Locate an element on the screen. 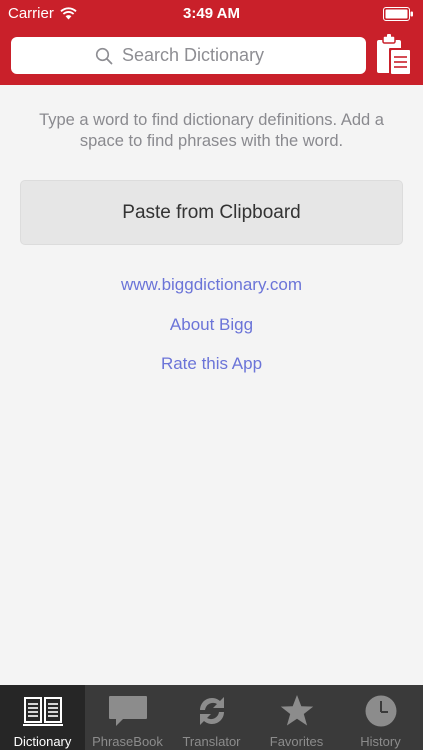  search-bar is located at coordinates (188, 55).